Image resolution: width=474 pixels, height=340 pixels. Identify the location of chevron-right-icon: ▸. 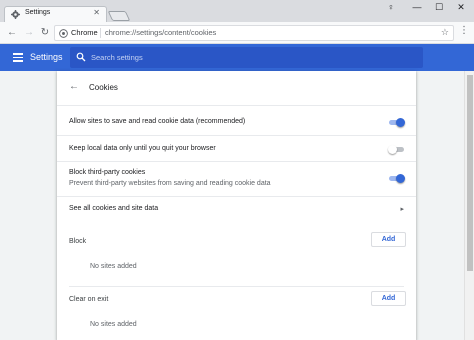
(402, 209).